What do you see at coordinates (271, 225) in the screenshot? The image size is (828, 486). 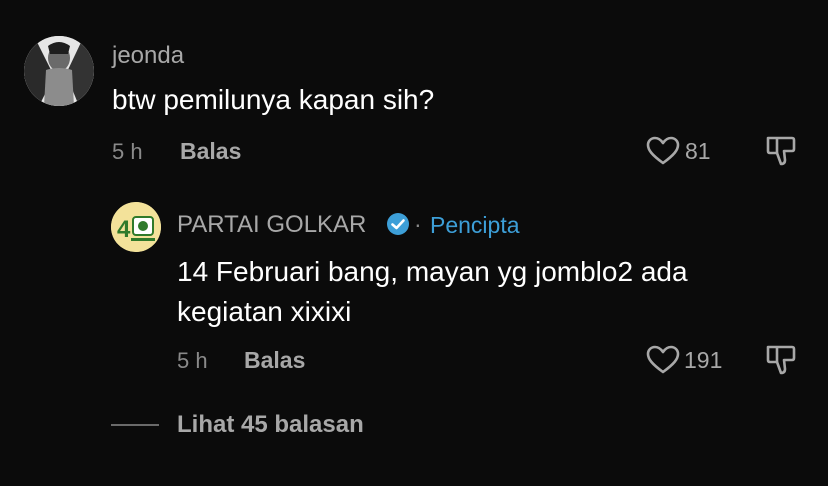 I see `reply-username: PARTAI GOLKAR` at bounding box center [271, 225].